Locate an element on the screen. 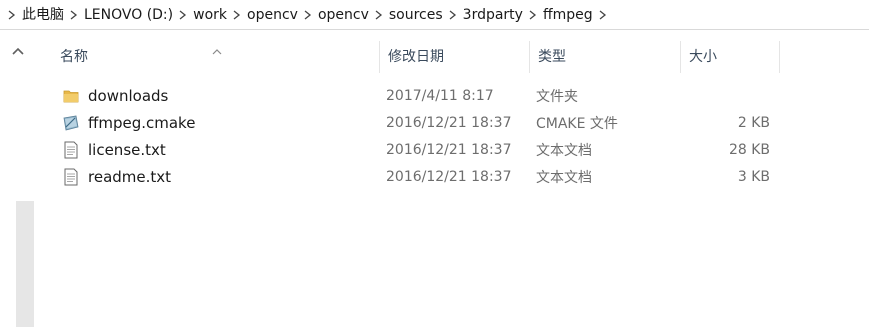 The height and width of the screenshot is (327, 869). breadcrumb-item-3rdparty: 3rdparty is located at coordinates (493, 15).